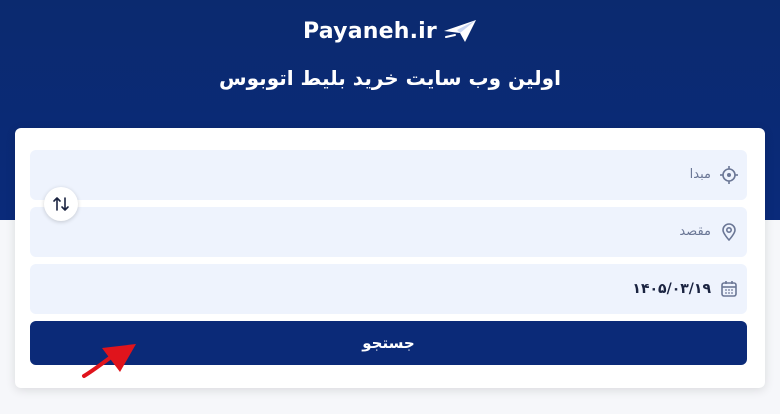 This screenshot has width=780, height=414. I want to click on brand-logo: Payaneh.ir, so click(390, 31).